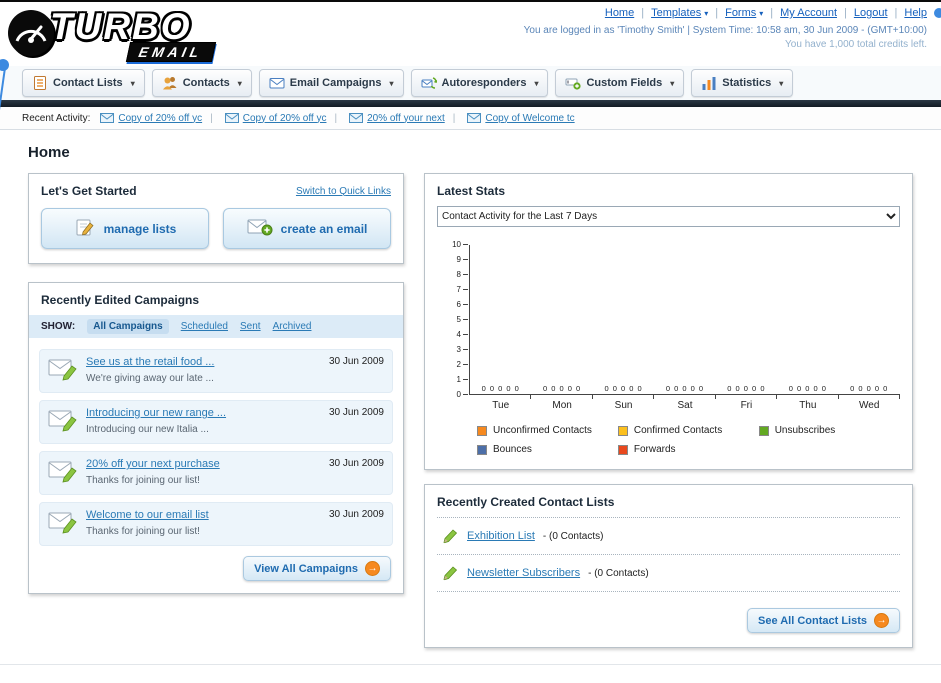 Image resolution: width=941 pixels, height=683 pixels. Describe the element at coordinates (808, 405) in the screenshot. I see `x-axis-label: Thu` at that location.